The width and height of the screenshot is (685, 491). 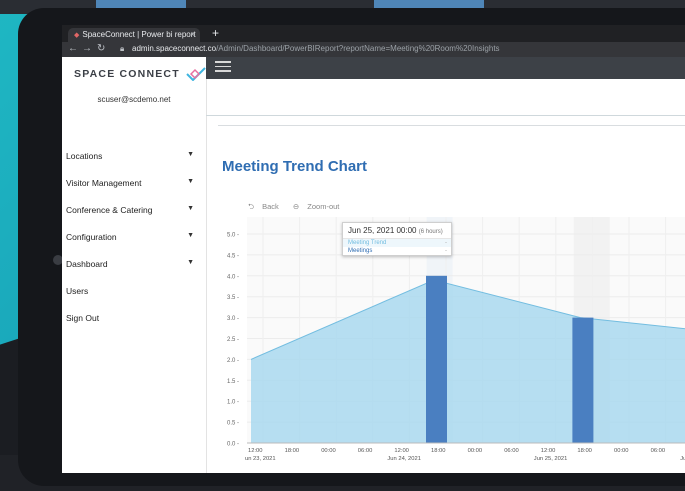 I want to click on tooltip-series-label: Meetings, so click(x=360, y=251).